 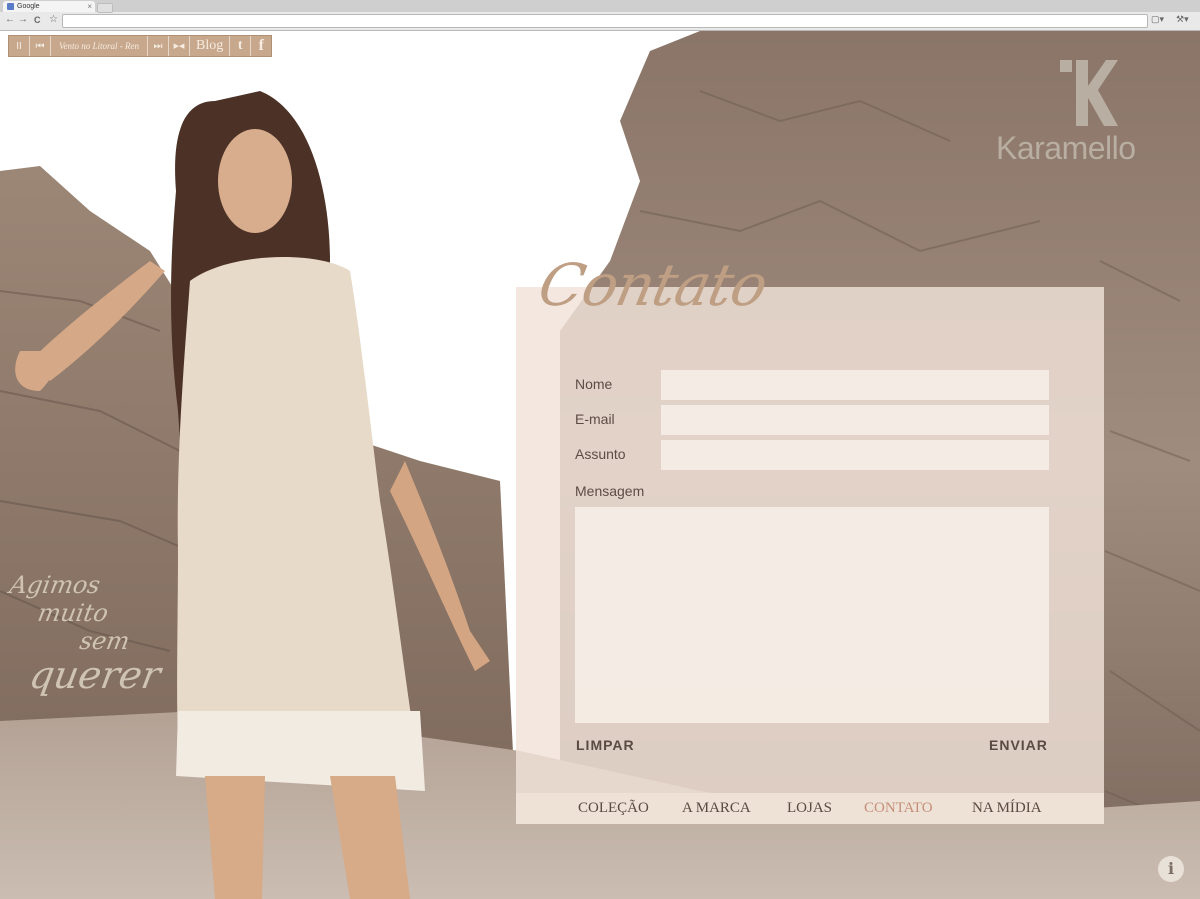 I want to click on slogan-line: querer, so click(x=95, y=675).